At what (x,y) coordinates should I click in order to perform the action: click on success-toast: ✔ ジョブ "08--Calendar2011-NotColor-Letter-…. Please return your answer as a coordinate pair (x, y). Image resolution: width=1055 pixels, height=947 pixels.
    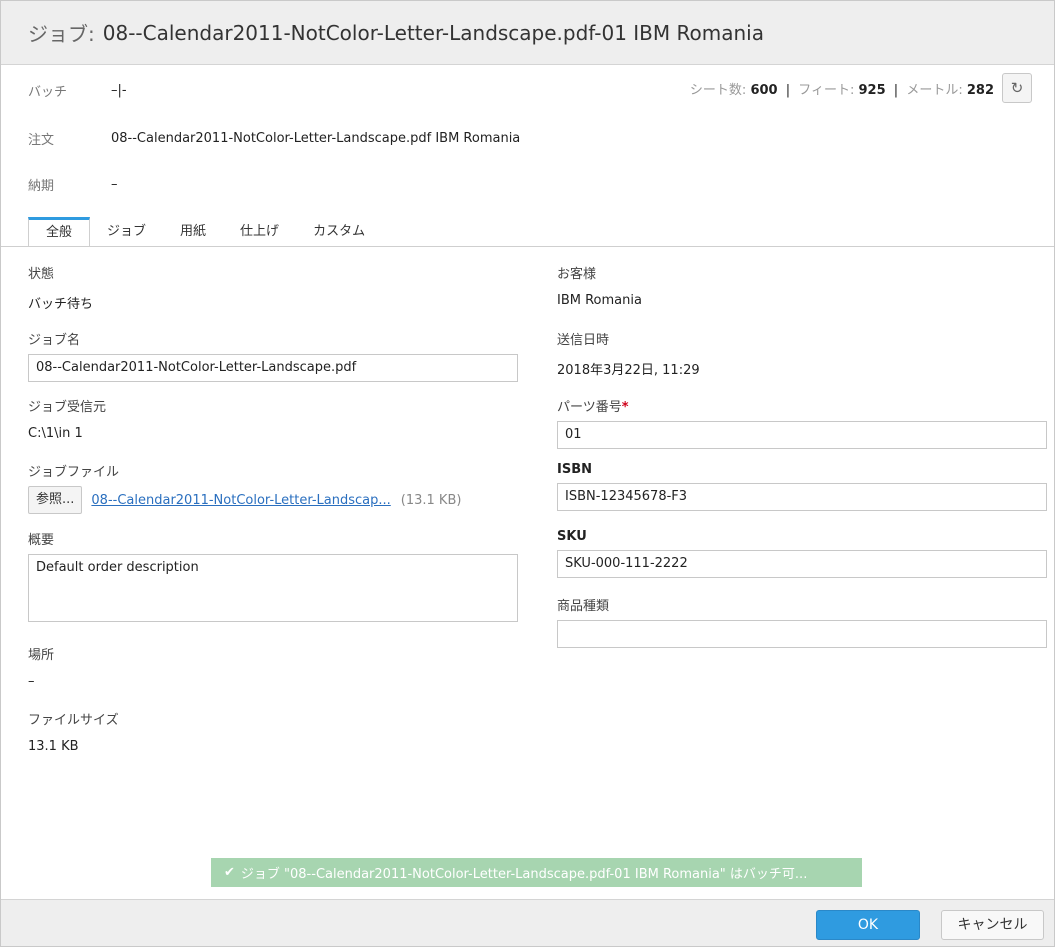
    Looking at the image, I should click on (536, 872).